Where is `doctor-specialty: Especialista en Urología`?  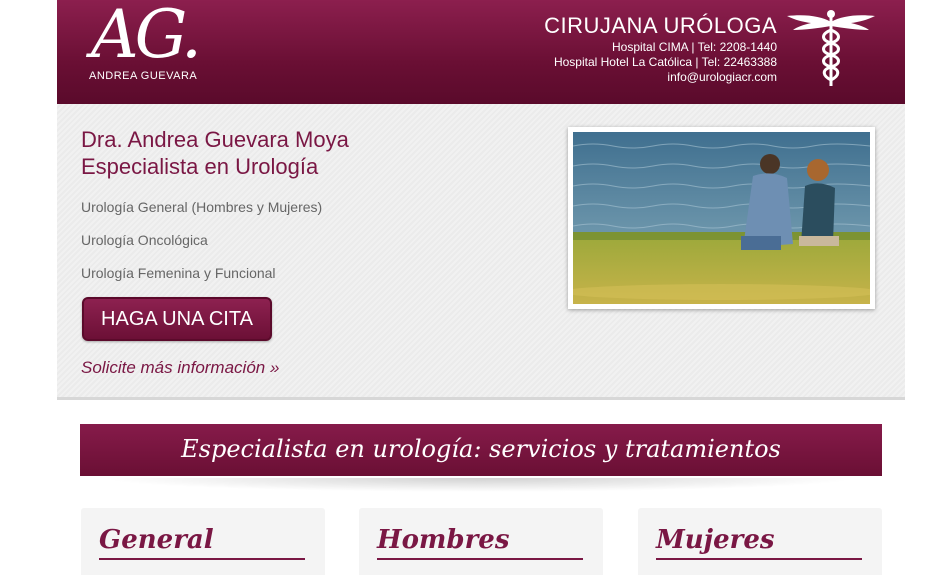 doctor-specialty: Especialista en Urología is located at coordinates (200, 166).